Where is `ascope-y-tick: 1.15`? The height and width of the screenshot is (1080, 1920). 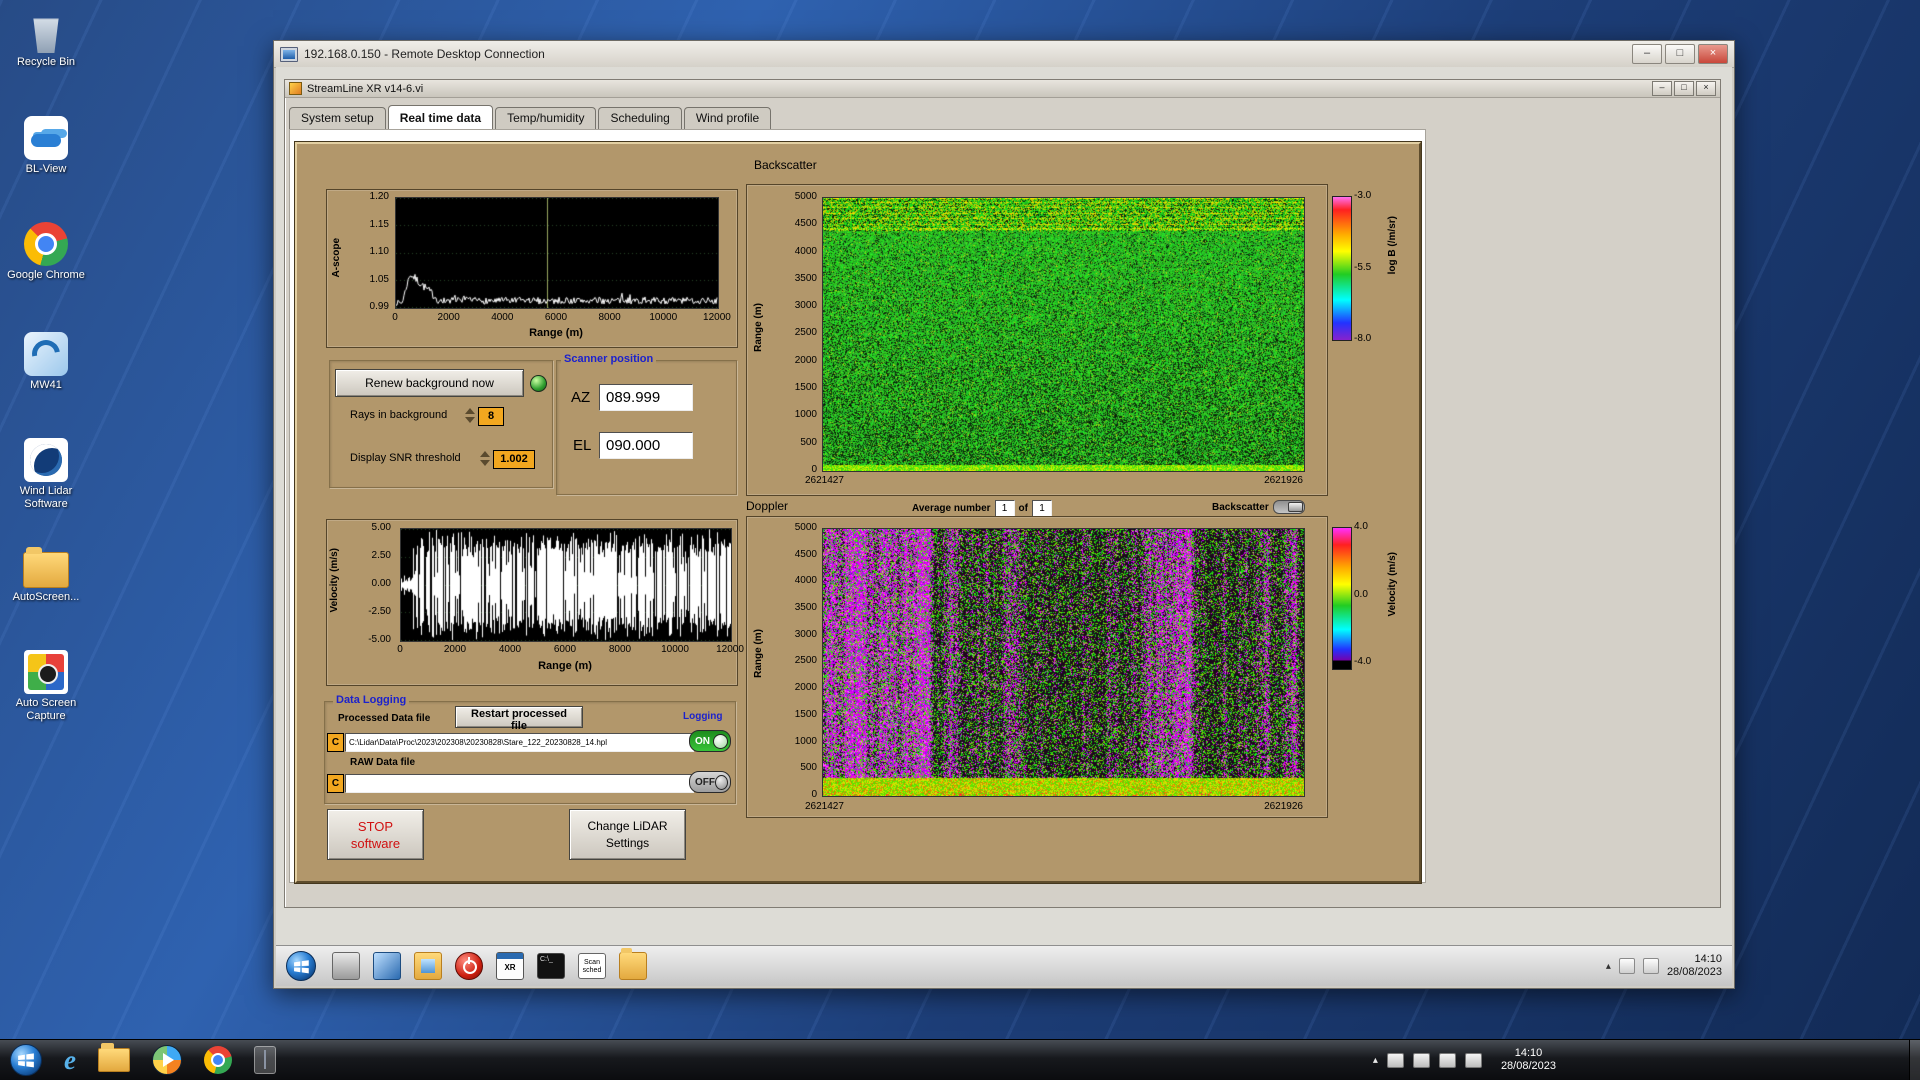 ascope-y-tick: 1.15 is located at coordinates (379, 224).